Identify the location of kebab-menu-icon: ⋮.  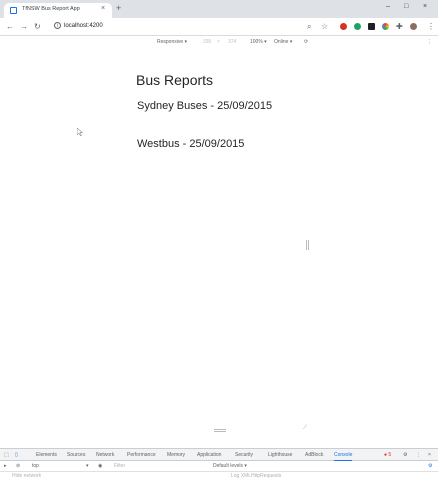
(431, 26).